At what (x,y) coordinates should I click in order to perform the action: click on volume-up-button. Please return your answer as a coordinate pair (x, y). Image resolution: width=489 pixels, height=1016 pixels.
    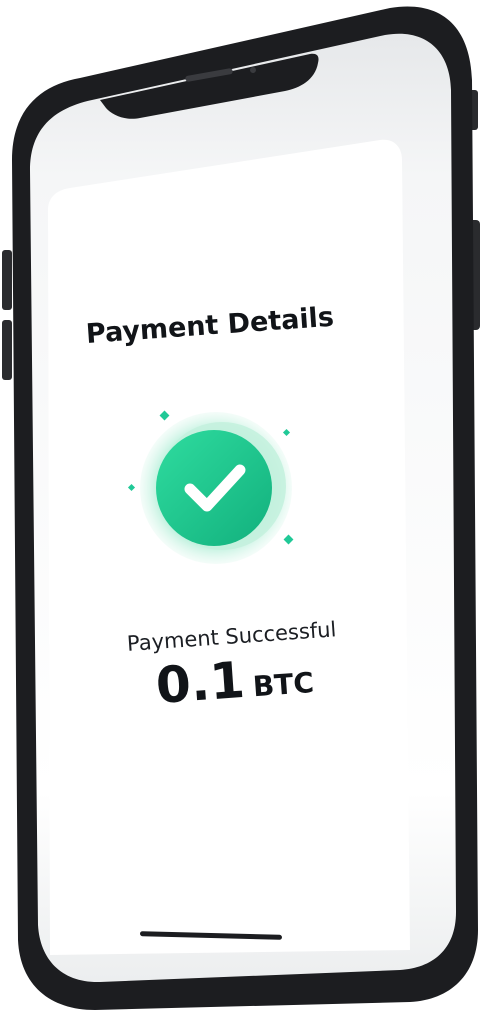
    Looking at the image, I should click on (7, 280).